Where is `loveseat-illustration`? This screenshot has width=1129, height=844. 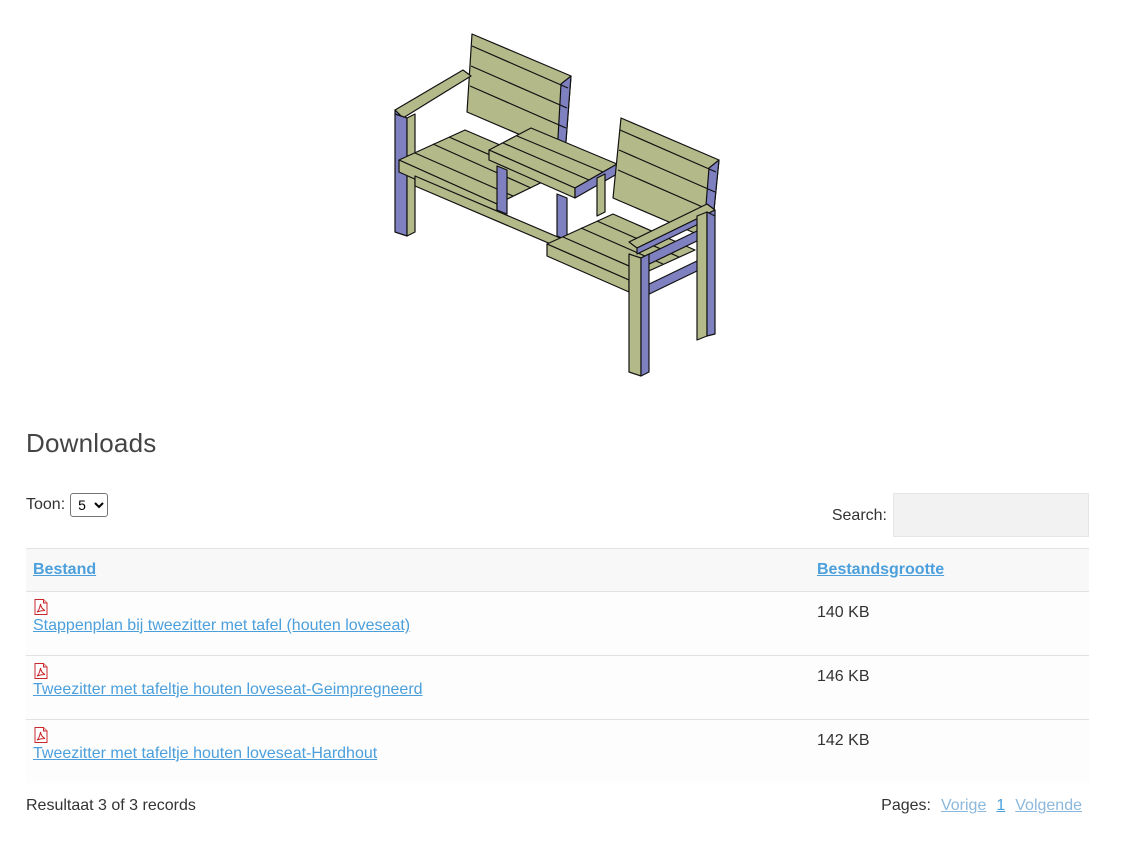 loveseat-illustration is located at coordinates (557, 203).